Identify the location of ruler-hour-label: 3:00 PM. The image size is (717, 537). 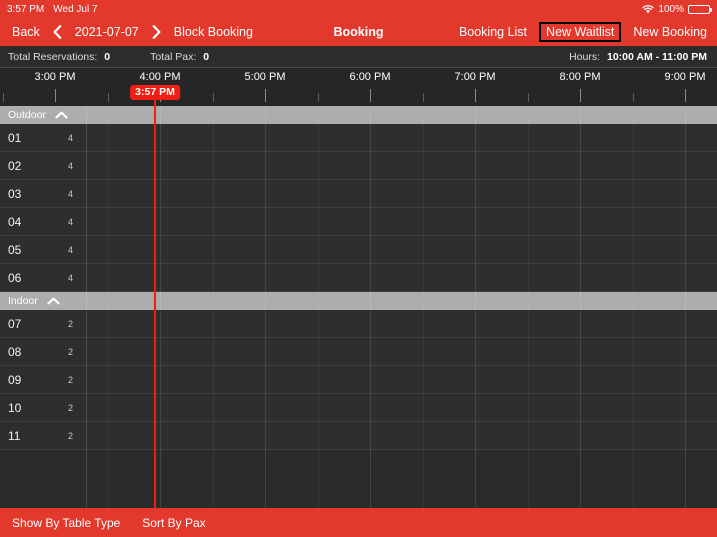
(55, 77).